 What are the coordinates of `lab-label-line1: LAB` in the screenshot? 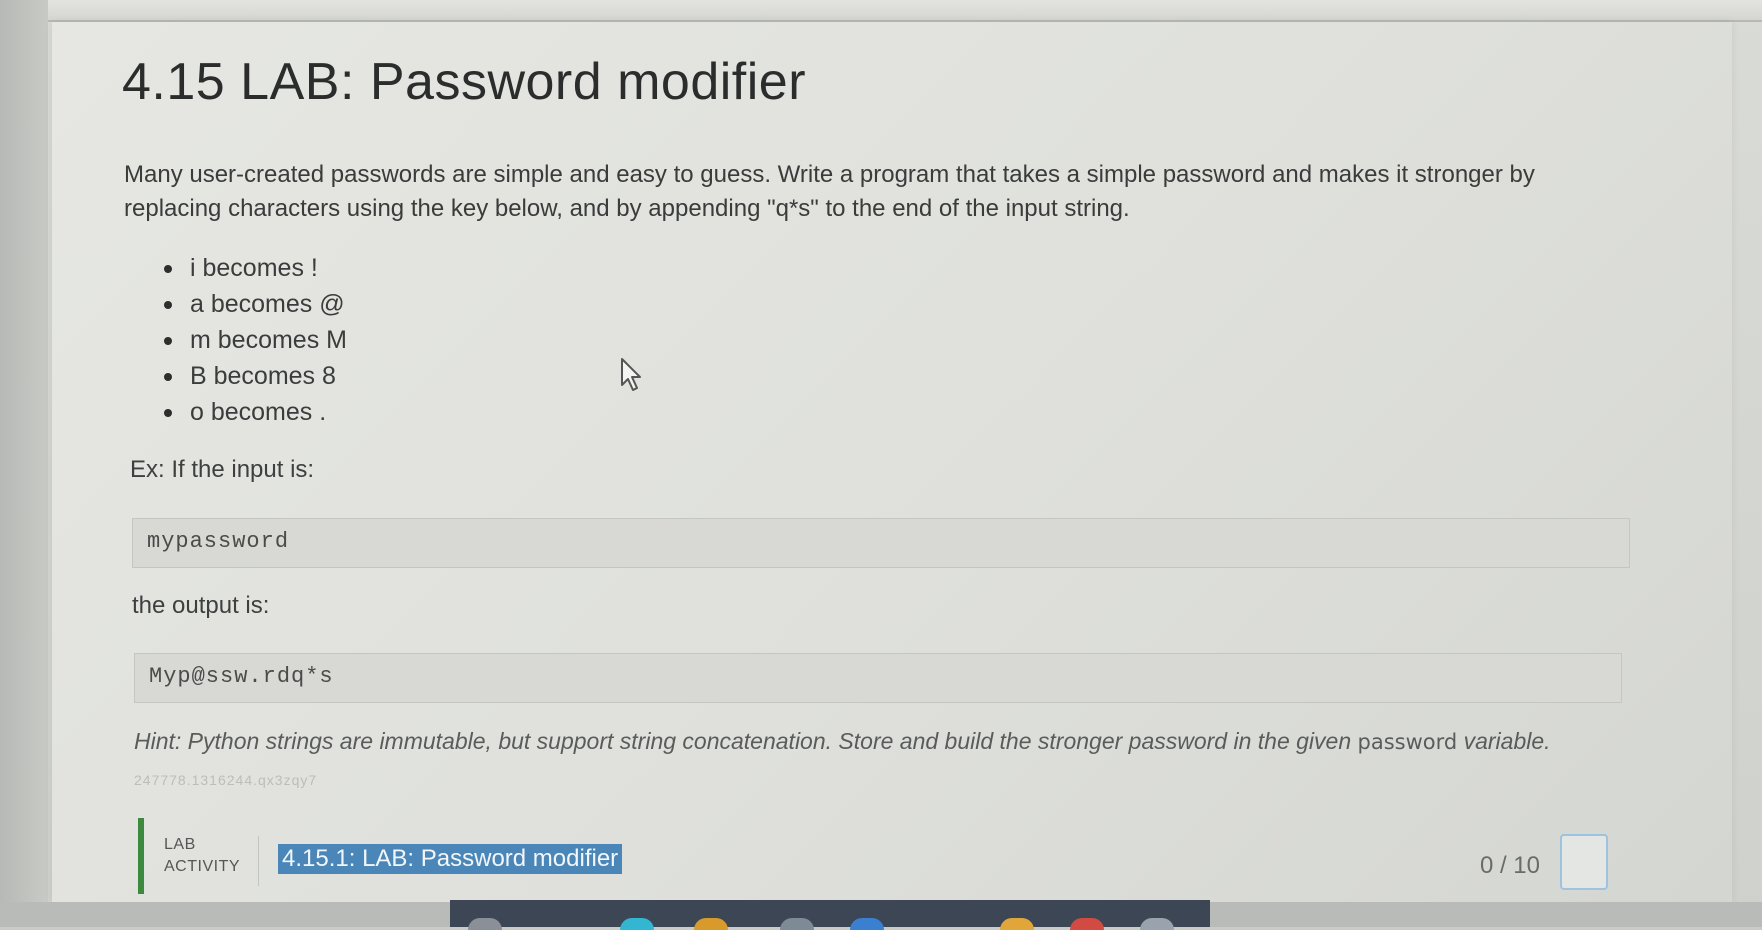 It's located at (180, 844).